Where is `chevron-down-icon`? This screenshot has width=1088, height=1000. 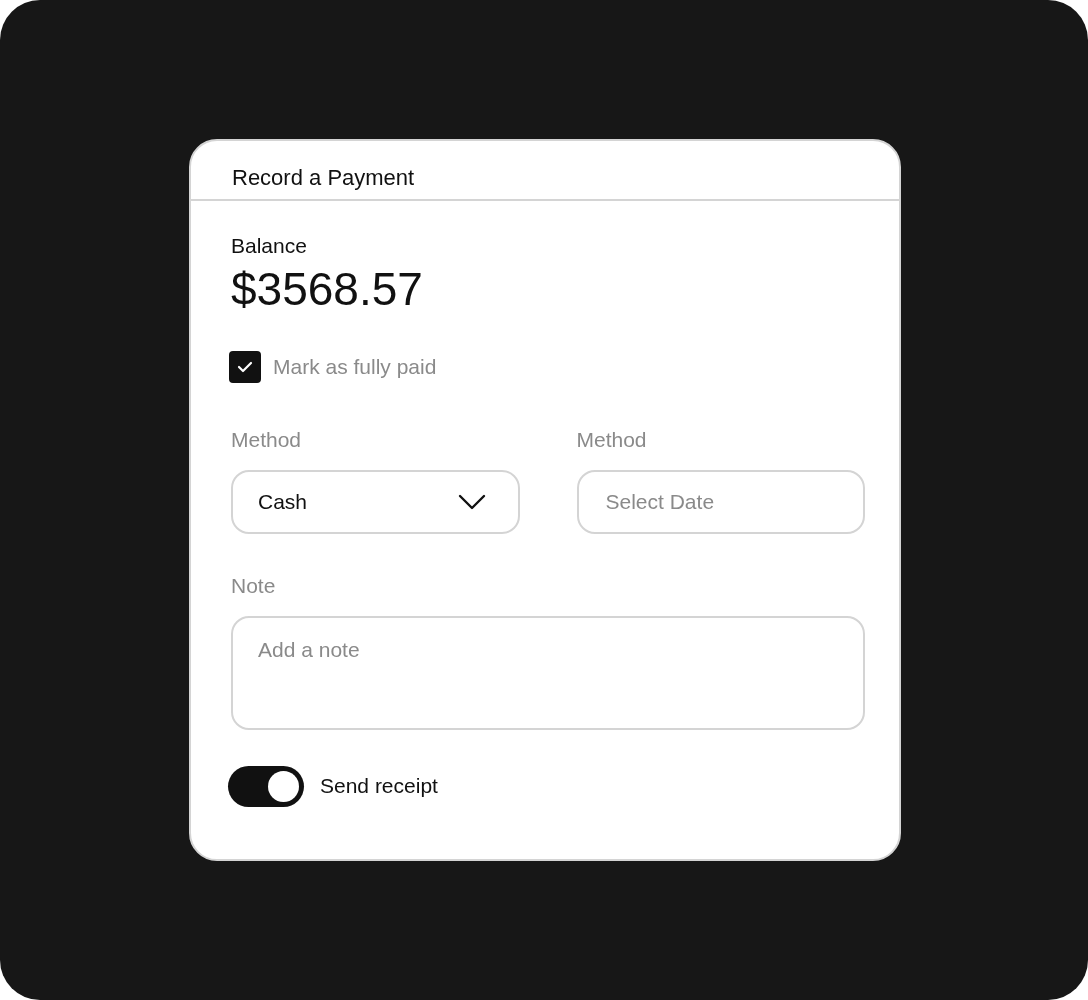 chevron-down-icon is located at coordinates (471, 502).